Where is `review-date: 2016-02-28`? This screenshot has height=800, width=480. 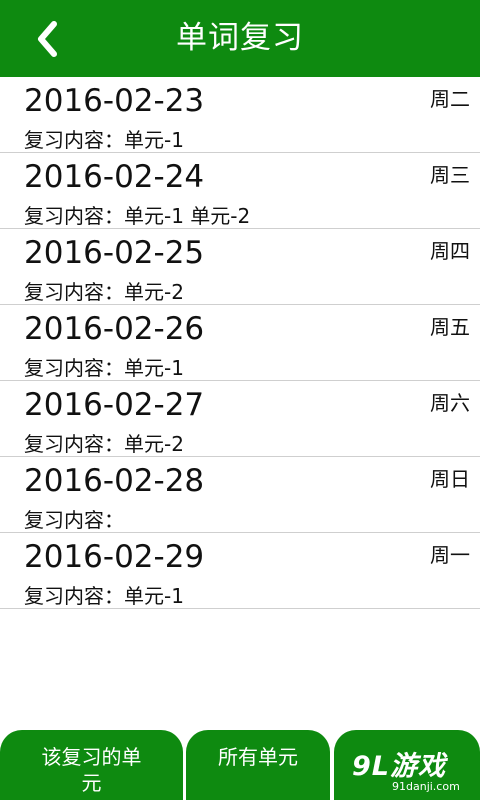
review-date: 2016-02-28 is located at coordinates (114, 481).